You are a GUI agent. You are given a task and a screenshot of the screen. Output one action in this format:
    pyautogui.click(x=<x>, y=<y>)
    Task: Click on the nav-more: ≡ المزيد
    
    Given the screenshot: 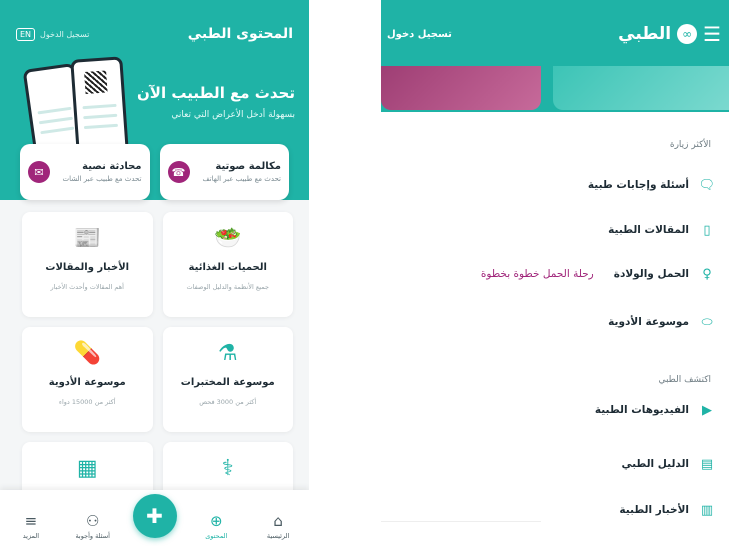 What is the action you would take?
    pyautogui.click(x=31, y=526)
    